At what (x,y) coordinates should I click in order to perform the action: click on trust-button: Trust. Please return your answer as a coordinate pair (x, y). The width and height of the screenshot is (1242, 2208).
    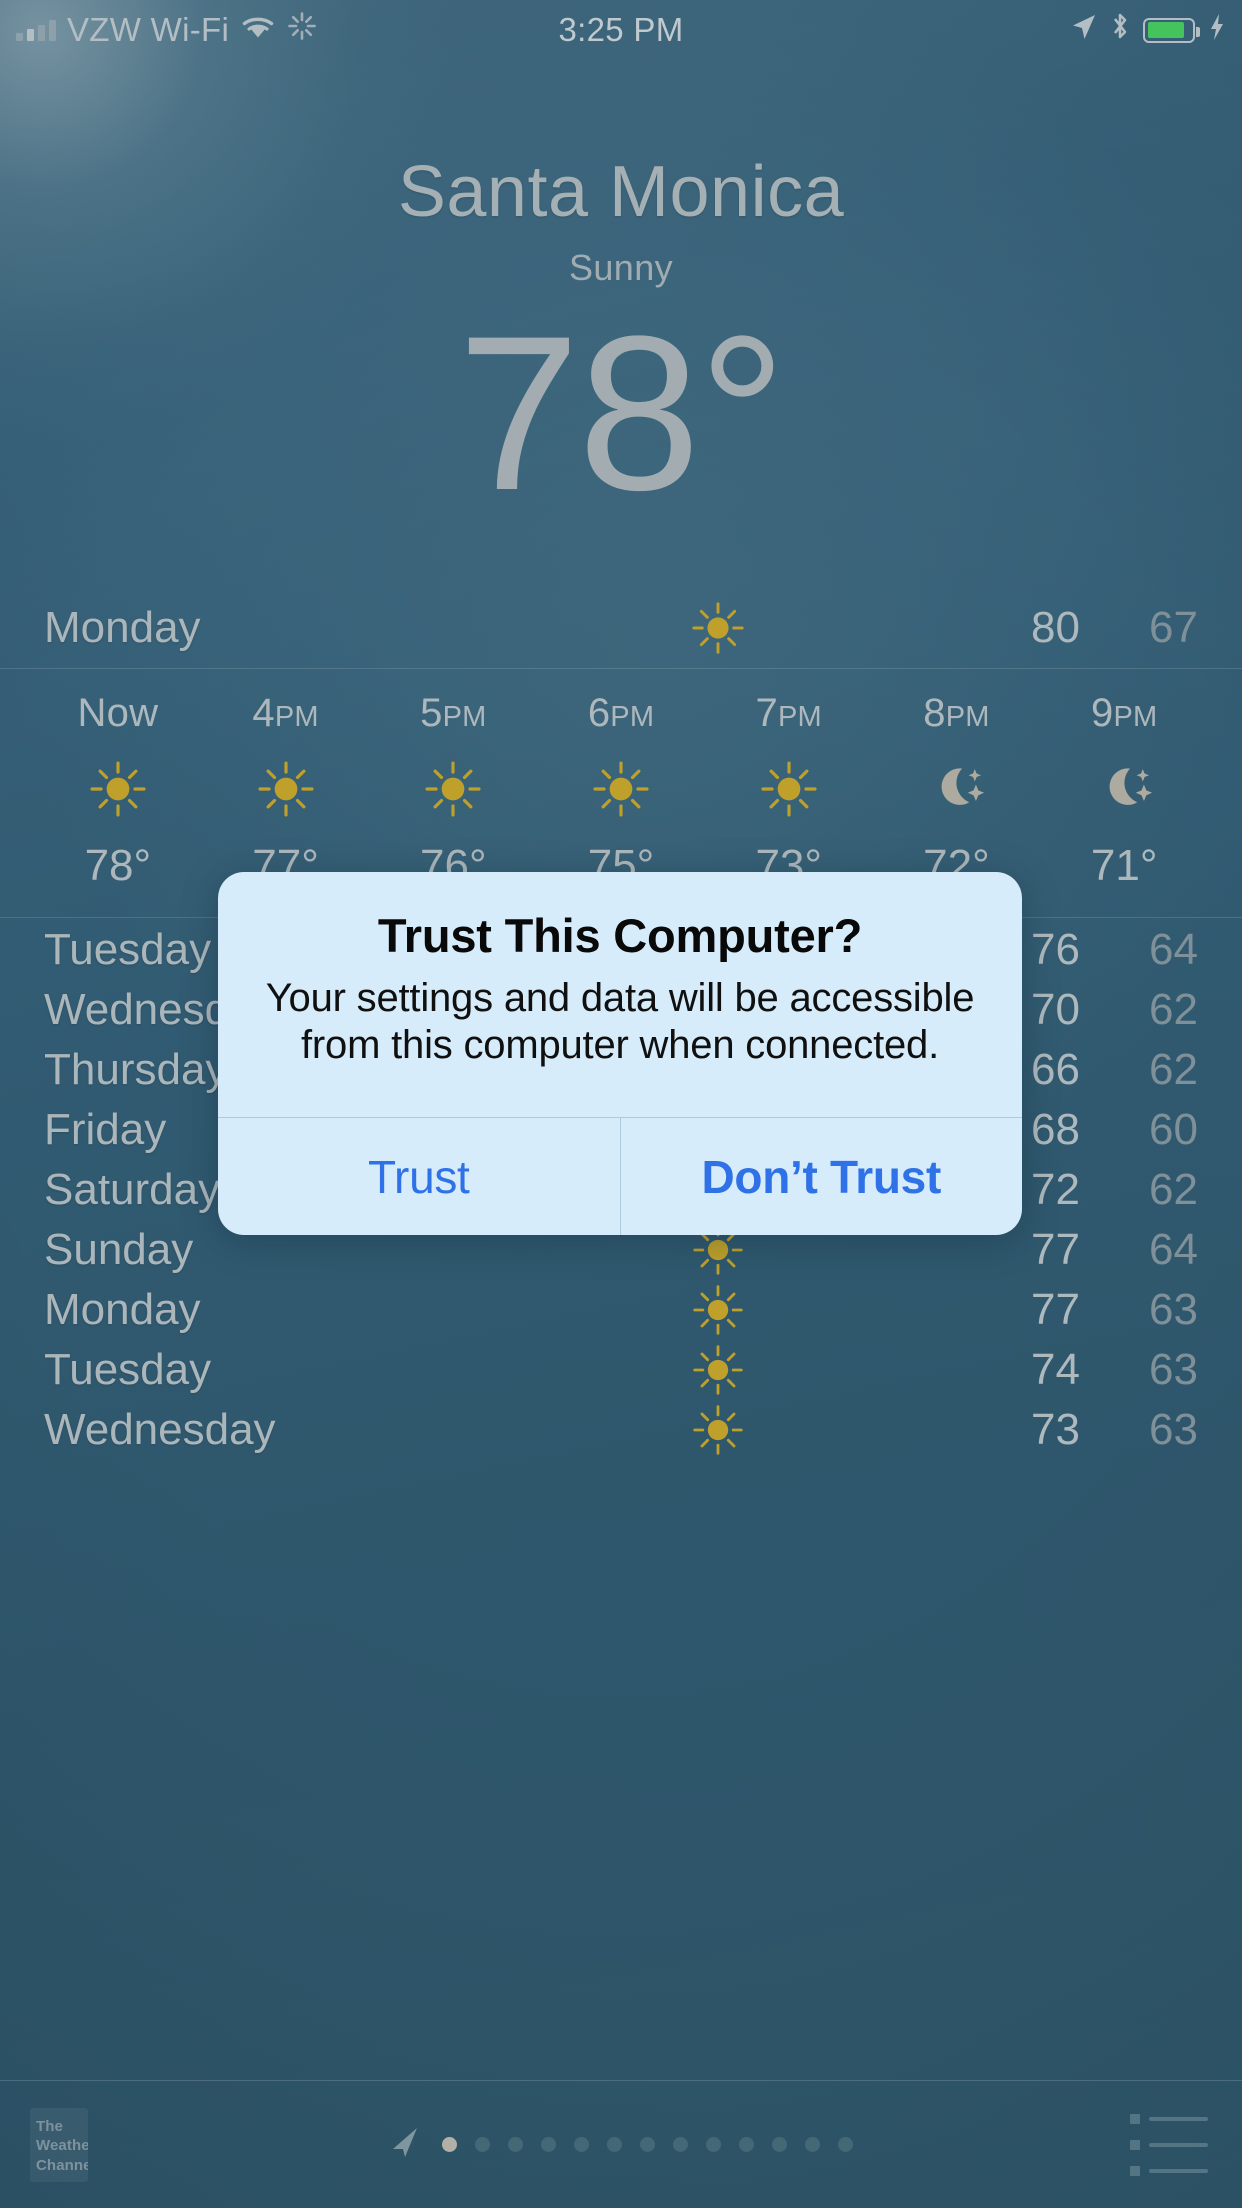
    Looking at the image, I should click on (419, 1176).